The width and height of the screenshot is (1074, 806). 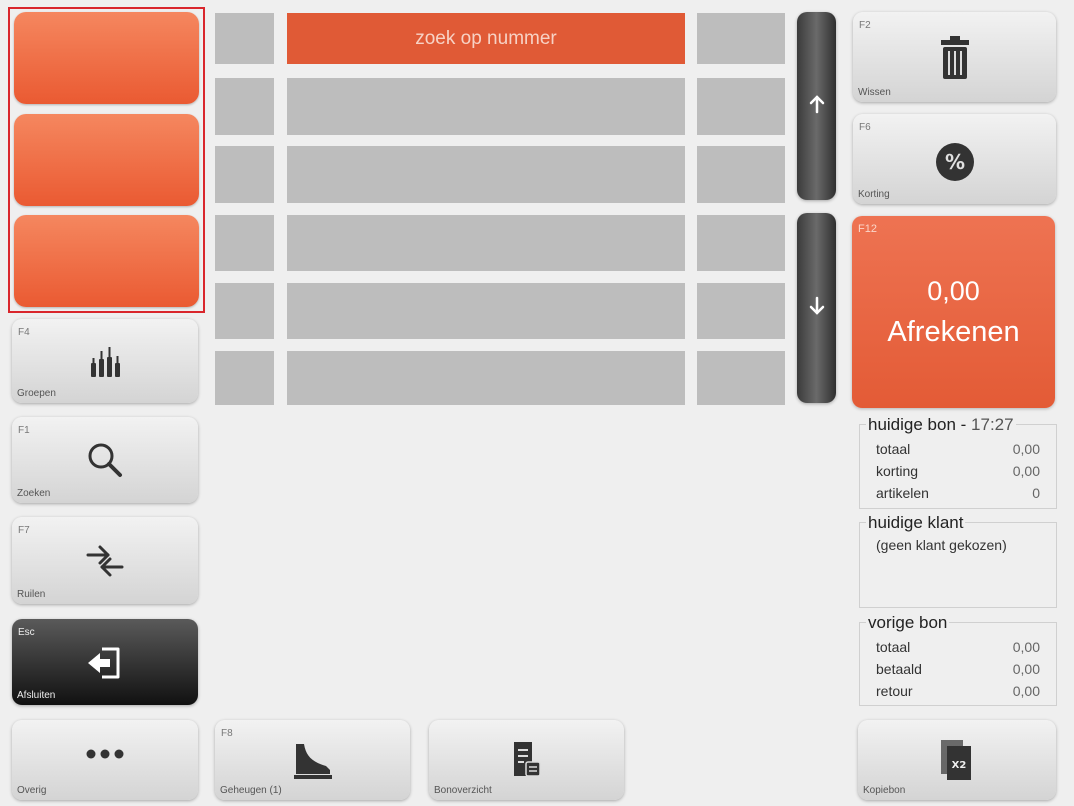 What do you see at coordinates (865, 127) in the screenshot?
I see `key-label: F6` at bounding box center [865, 127].